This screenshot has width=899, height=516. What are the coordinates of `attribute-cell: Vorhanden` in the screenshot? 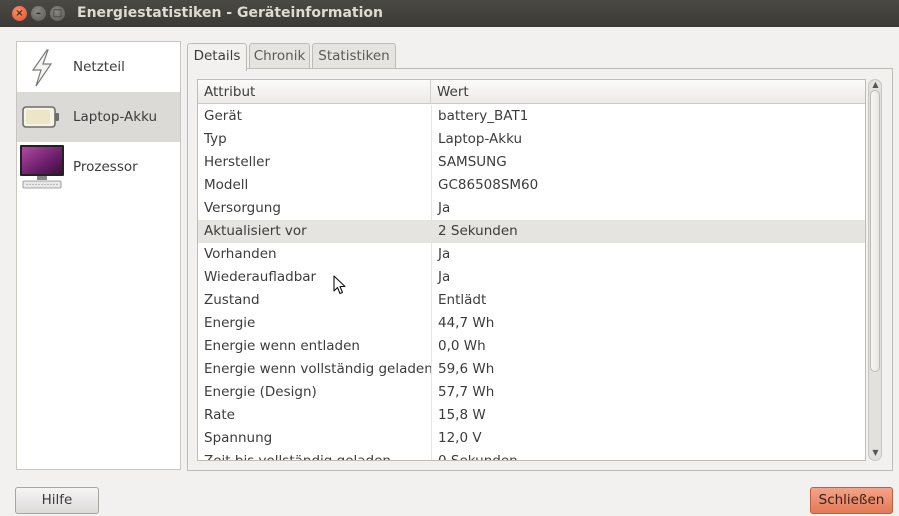 It's located at (240, 254).